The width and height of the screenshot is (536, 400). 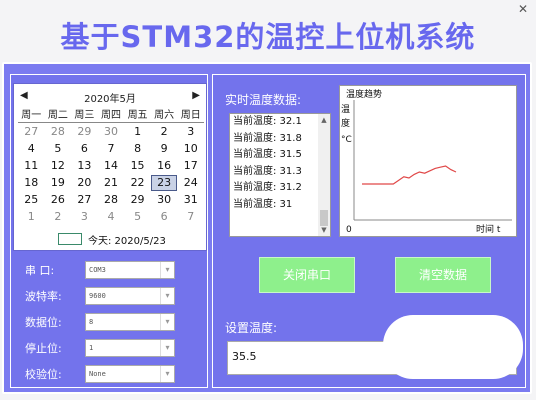 What do you see at coordinates (31, 200) in the screenshot?
I see `calendar-day: 25` at bounding box center [31, 200].